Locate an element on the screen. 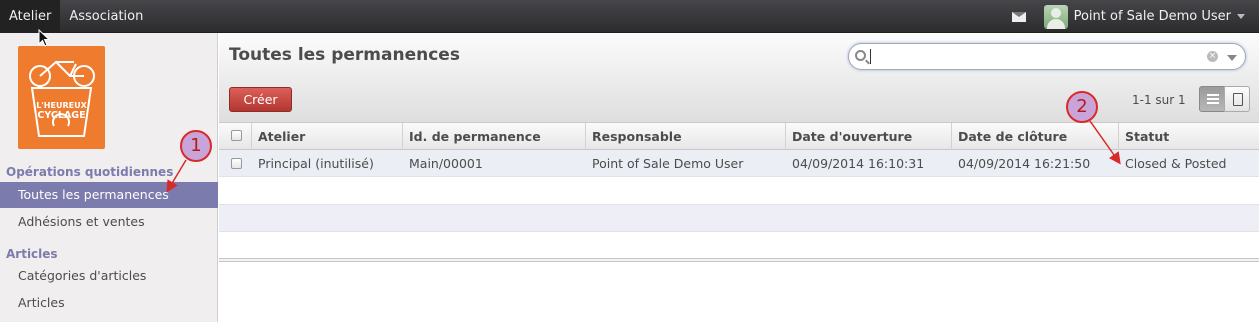 This screenshot has width=1259, height=322. search-icon is located at coordinates (860, 55).